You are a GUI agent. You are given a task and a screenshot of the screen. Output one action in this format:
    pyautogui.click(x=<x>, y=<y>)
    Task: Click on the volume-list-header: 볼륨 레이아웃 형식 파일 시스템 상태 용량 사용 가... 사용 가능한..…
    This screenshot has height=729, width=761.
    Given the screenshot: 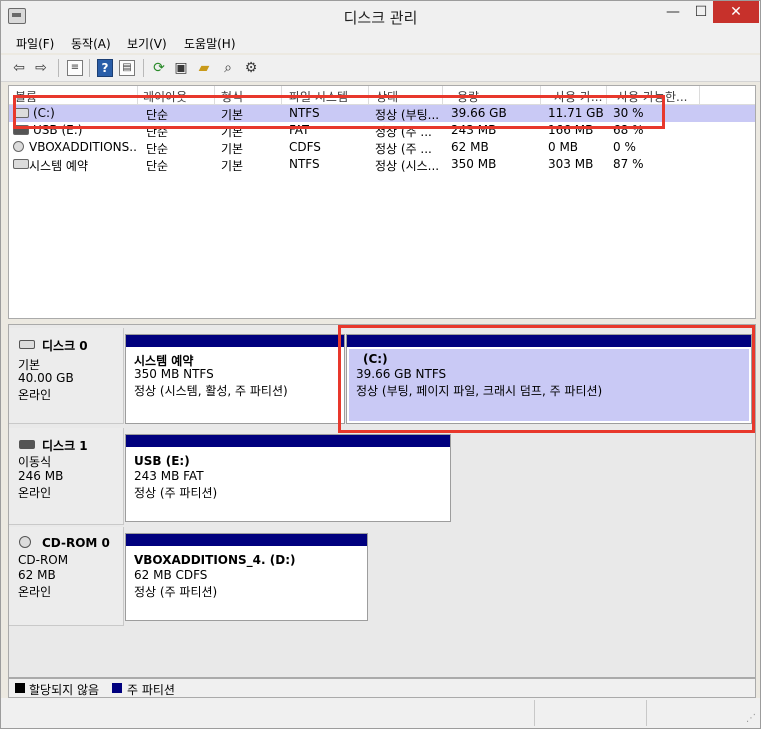 What is the action you would take?
    pyautogui.click(x=382, y=95)
    